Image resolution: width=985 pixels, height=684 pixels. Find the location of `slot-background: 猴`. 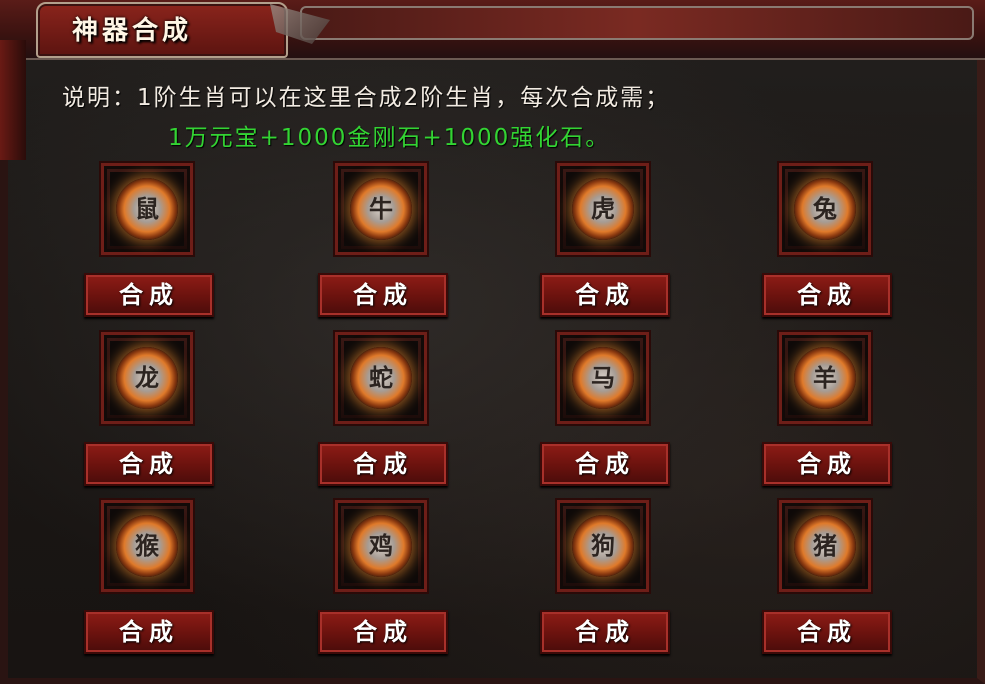

slot-background: 猴 is located at coordinates (147, 546).